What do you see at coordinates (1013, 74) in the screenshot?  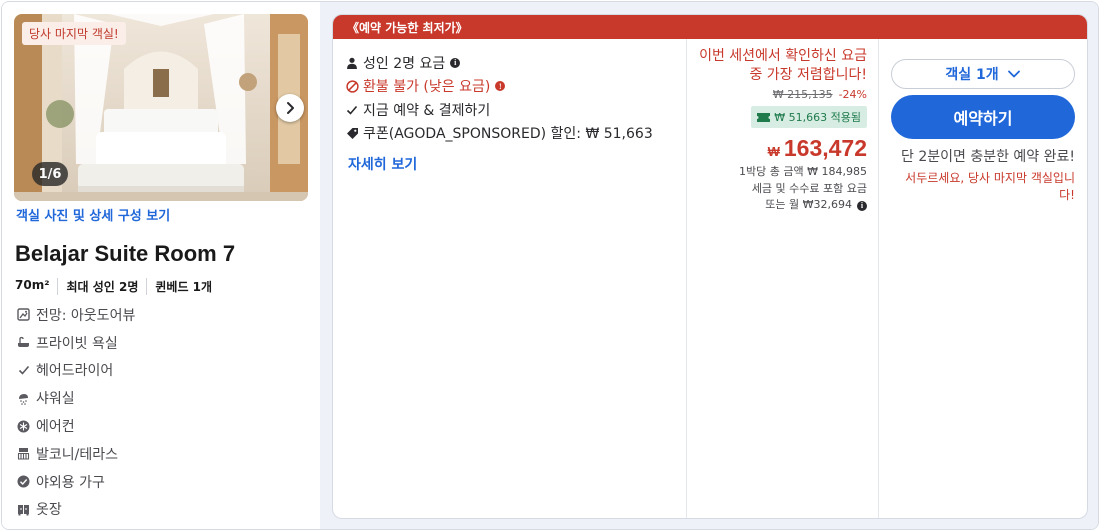 I see `chevron-down-icon` at bounding box center [1013, 74].